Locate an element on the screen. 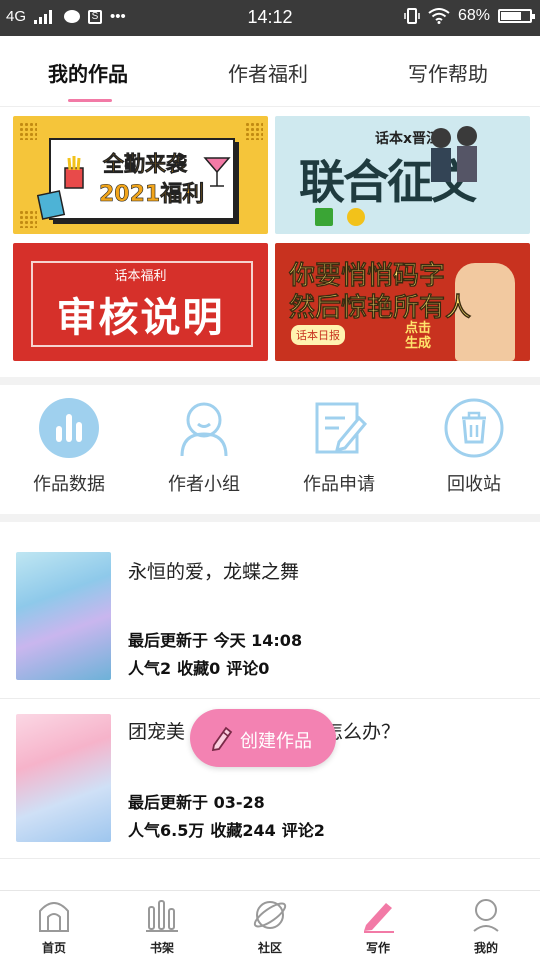 Image resolution: width=540 pixels, height=961 pixels. status-bar: 4G S ••• 14:12 68% is located at coordinates (270, 18).